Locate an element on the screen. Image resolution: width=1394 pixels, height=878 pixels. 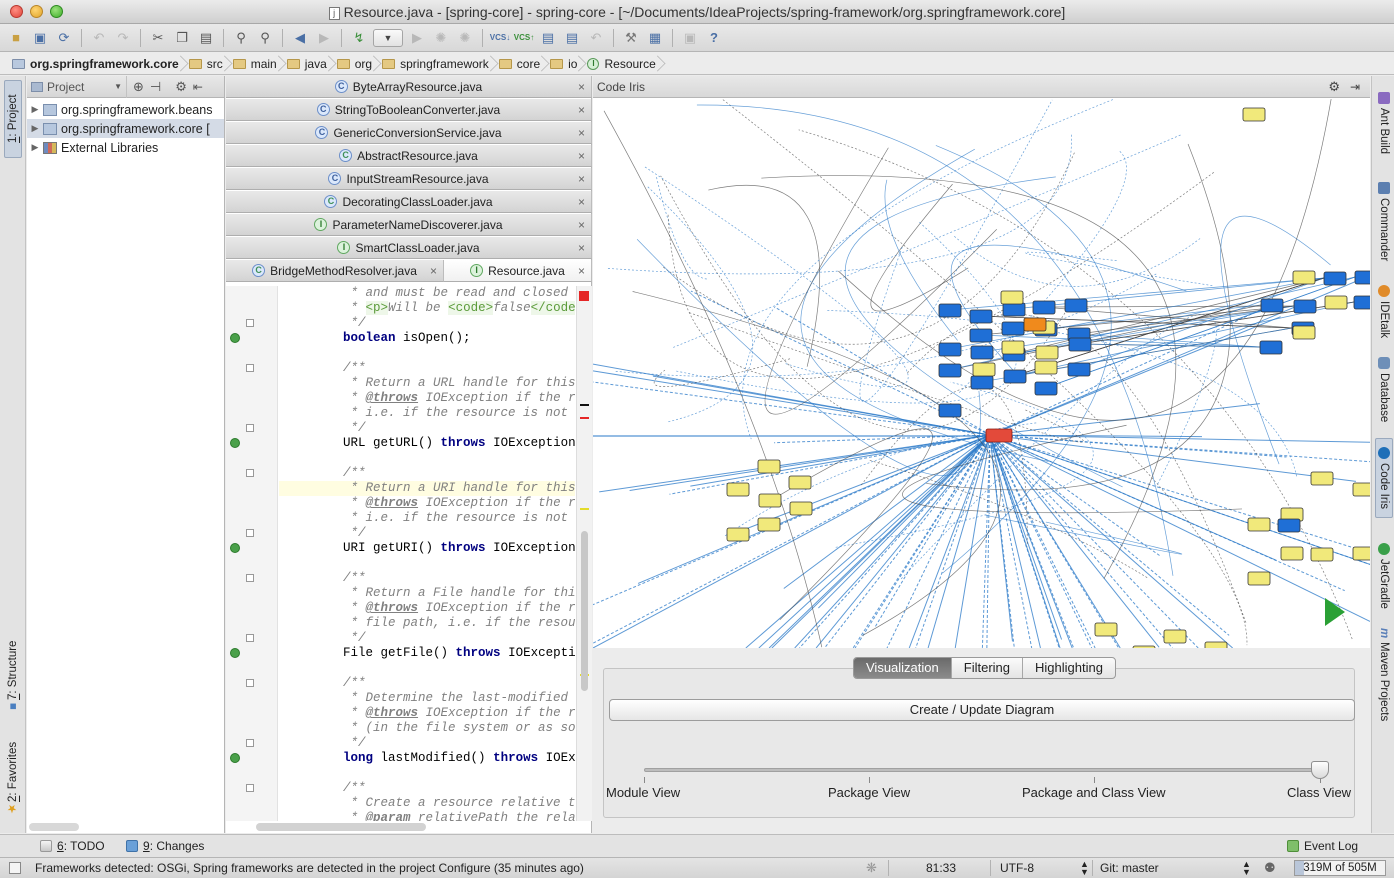
create-update-diagram-button: Create / Update Diagram is located at coordinates (982, 710).